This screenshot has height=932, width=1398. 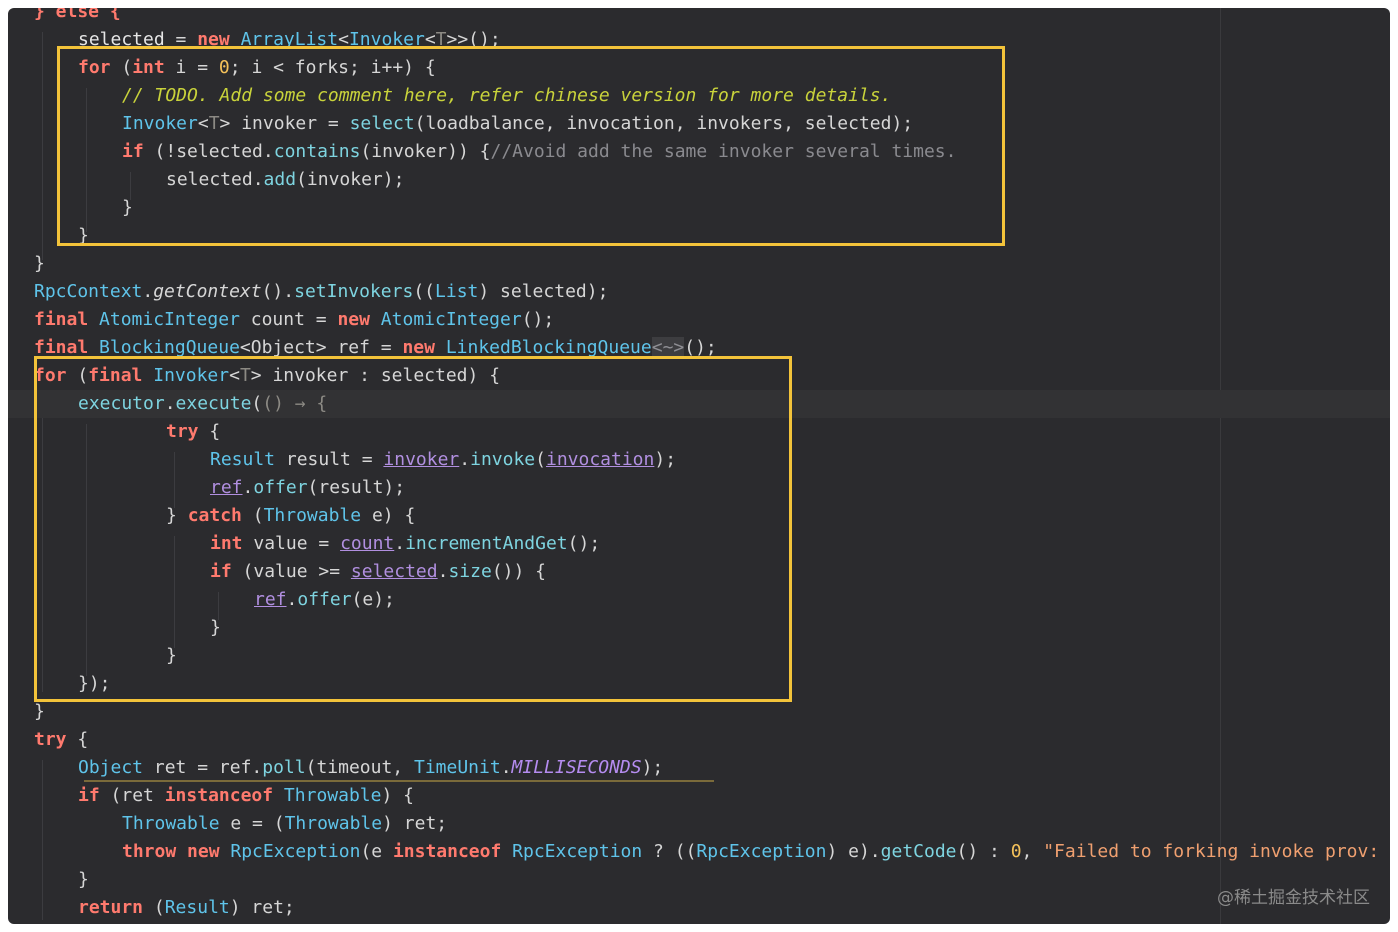 What do you see at coordinates (77, 15) in the screenshot?
I see `code-token: } else {` at bounding box center [77, 15].